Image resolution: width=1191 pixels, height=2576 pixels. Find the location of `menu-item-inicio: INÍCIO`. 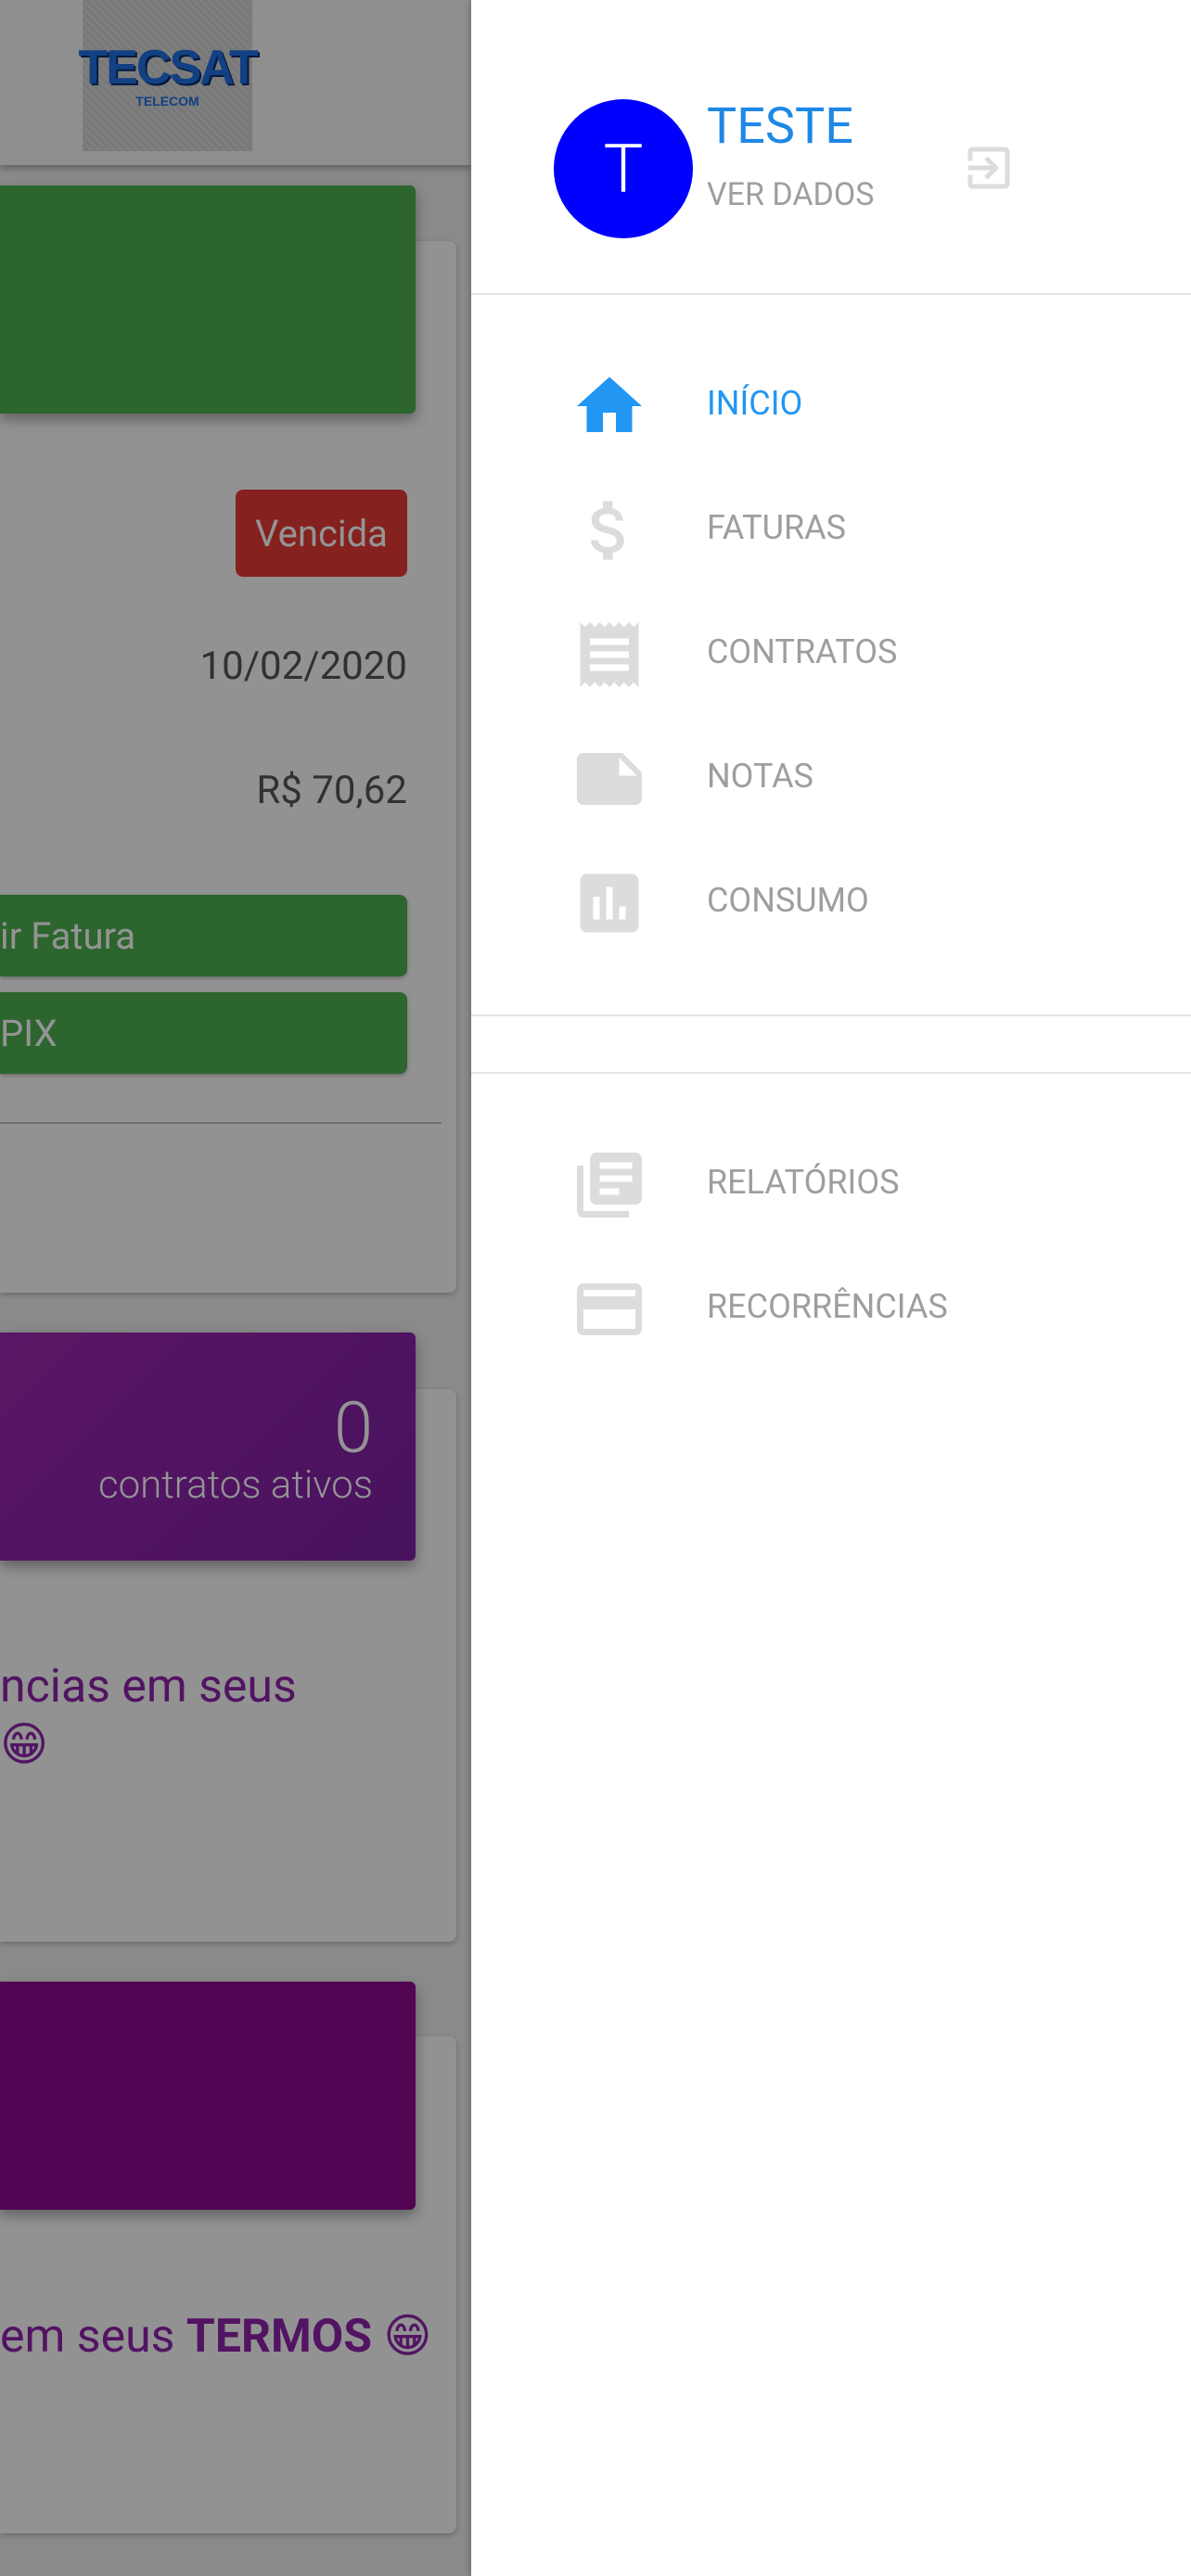

menu-item-inicio: INÍCIO is located at coordinates (831, 405).